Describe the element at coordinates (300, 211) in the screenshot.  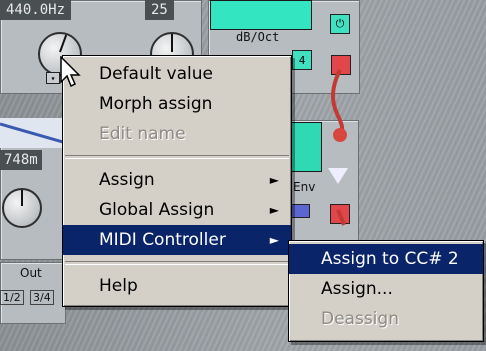
I see `env-blue-button` at that location.